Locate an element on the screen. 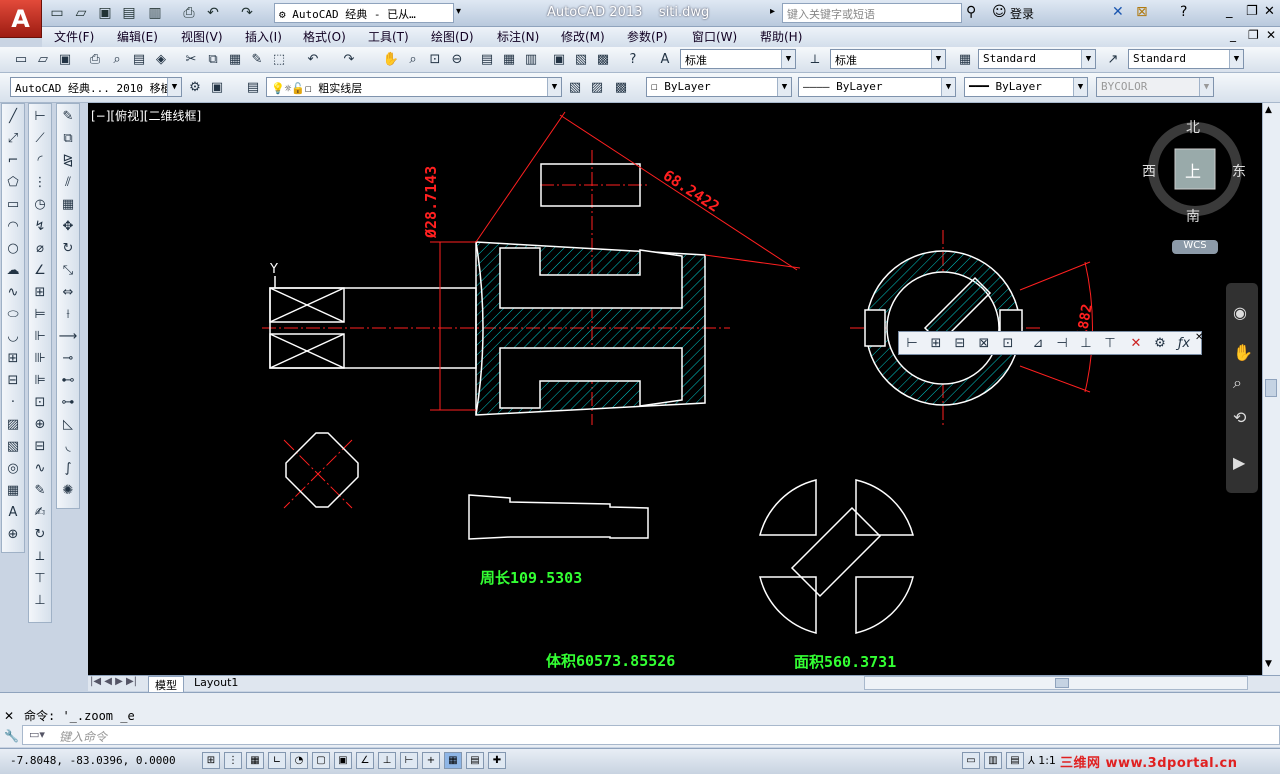  grid-display-icon: ▦ is located at coordinates (255, 760).